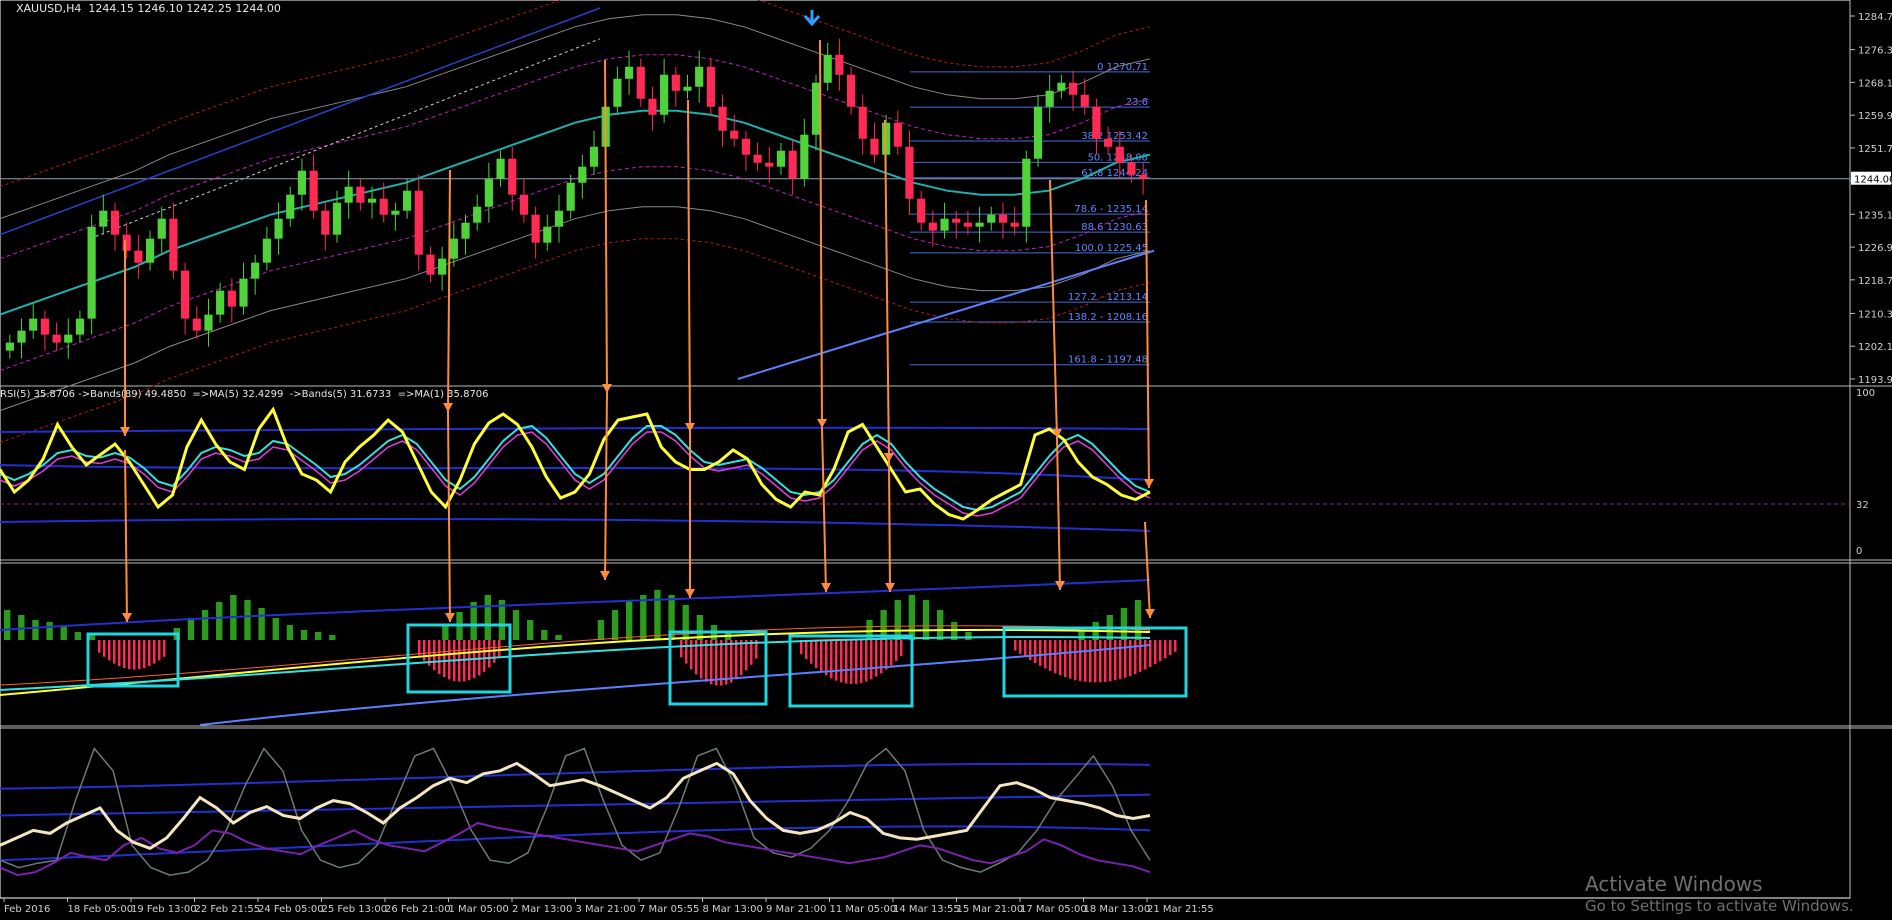 This screenshot has width=1892, height=920. What do you see at coordinates (733, 909) in the screenshot?
I see `time-tick-label: 8 Mar 13:00` at bounding box center [733, 909].